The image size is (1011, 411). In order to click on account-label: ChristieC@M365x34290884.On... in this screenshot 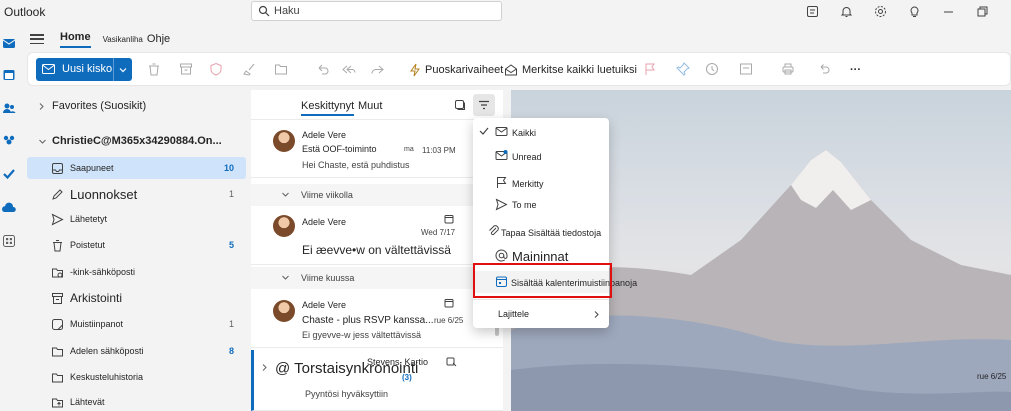, I will do `click(137, 141)`.